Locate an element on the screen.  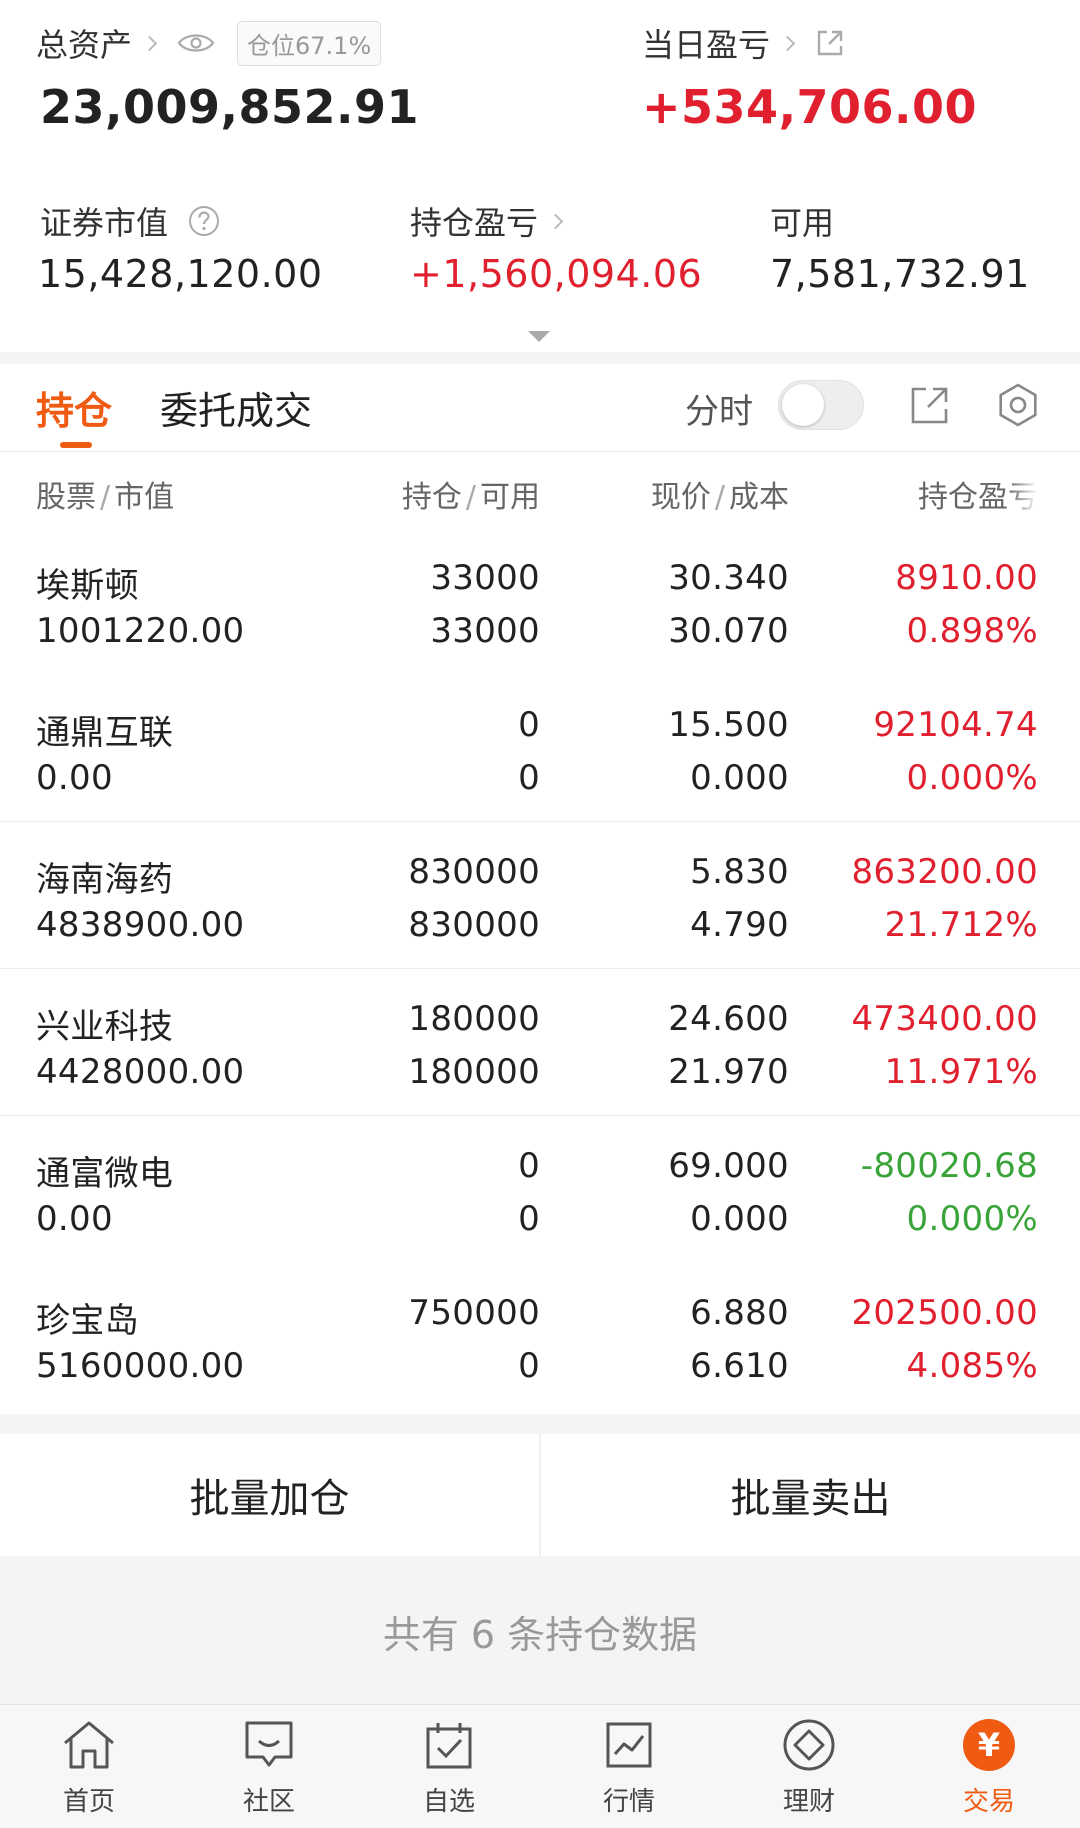
holding-pl-pct: 11.971% is located at coordinates (961, 1072).